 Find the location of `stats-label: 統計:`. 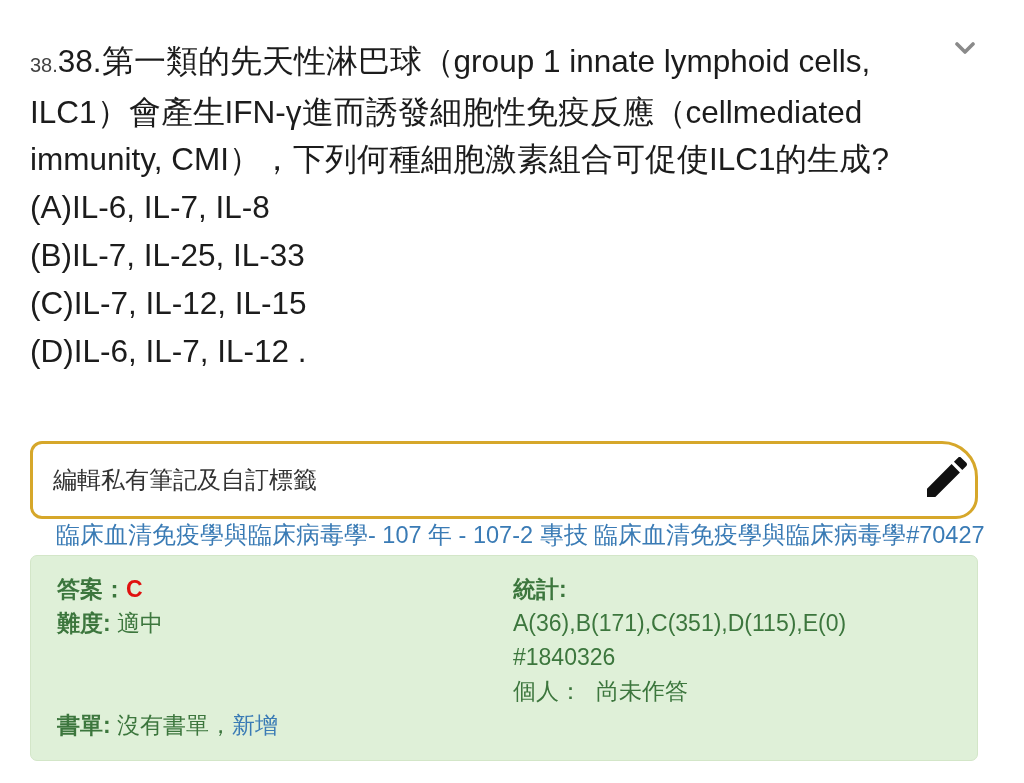

stats-label: 統計: is located at coordinates (540, 589).